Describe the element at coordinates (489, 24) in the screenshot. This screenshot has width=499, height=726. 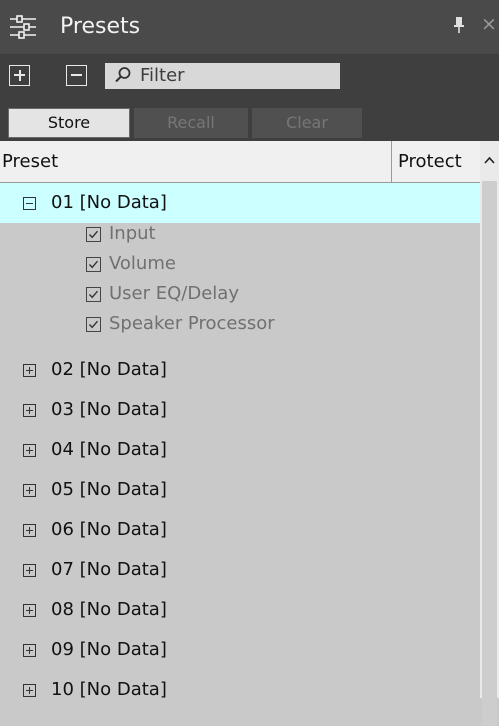
I see `close-icon: ×` at that location.